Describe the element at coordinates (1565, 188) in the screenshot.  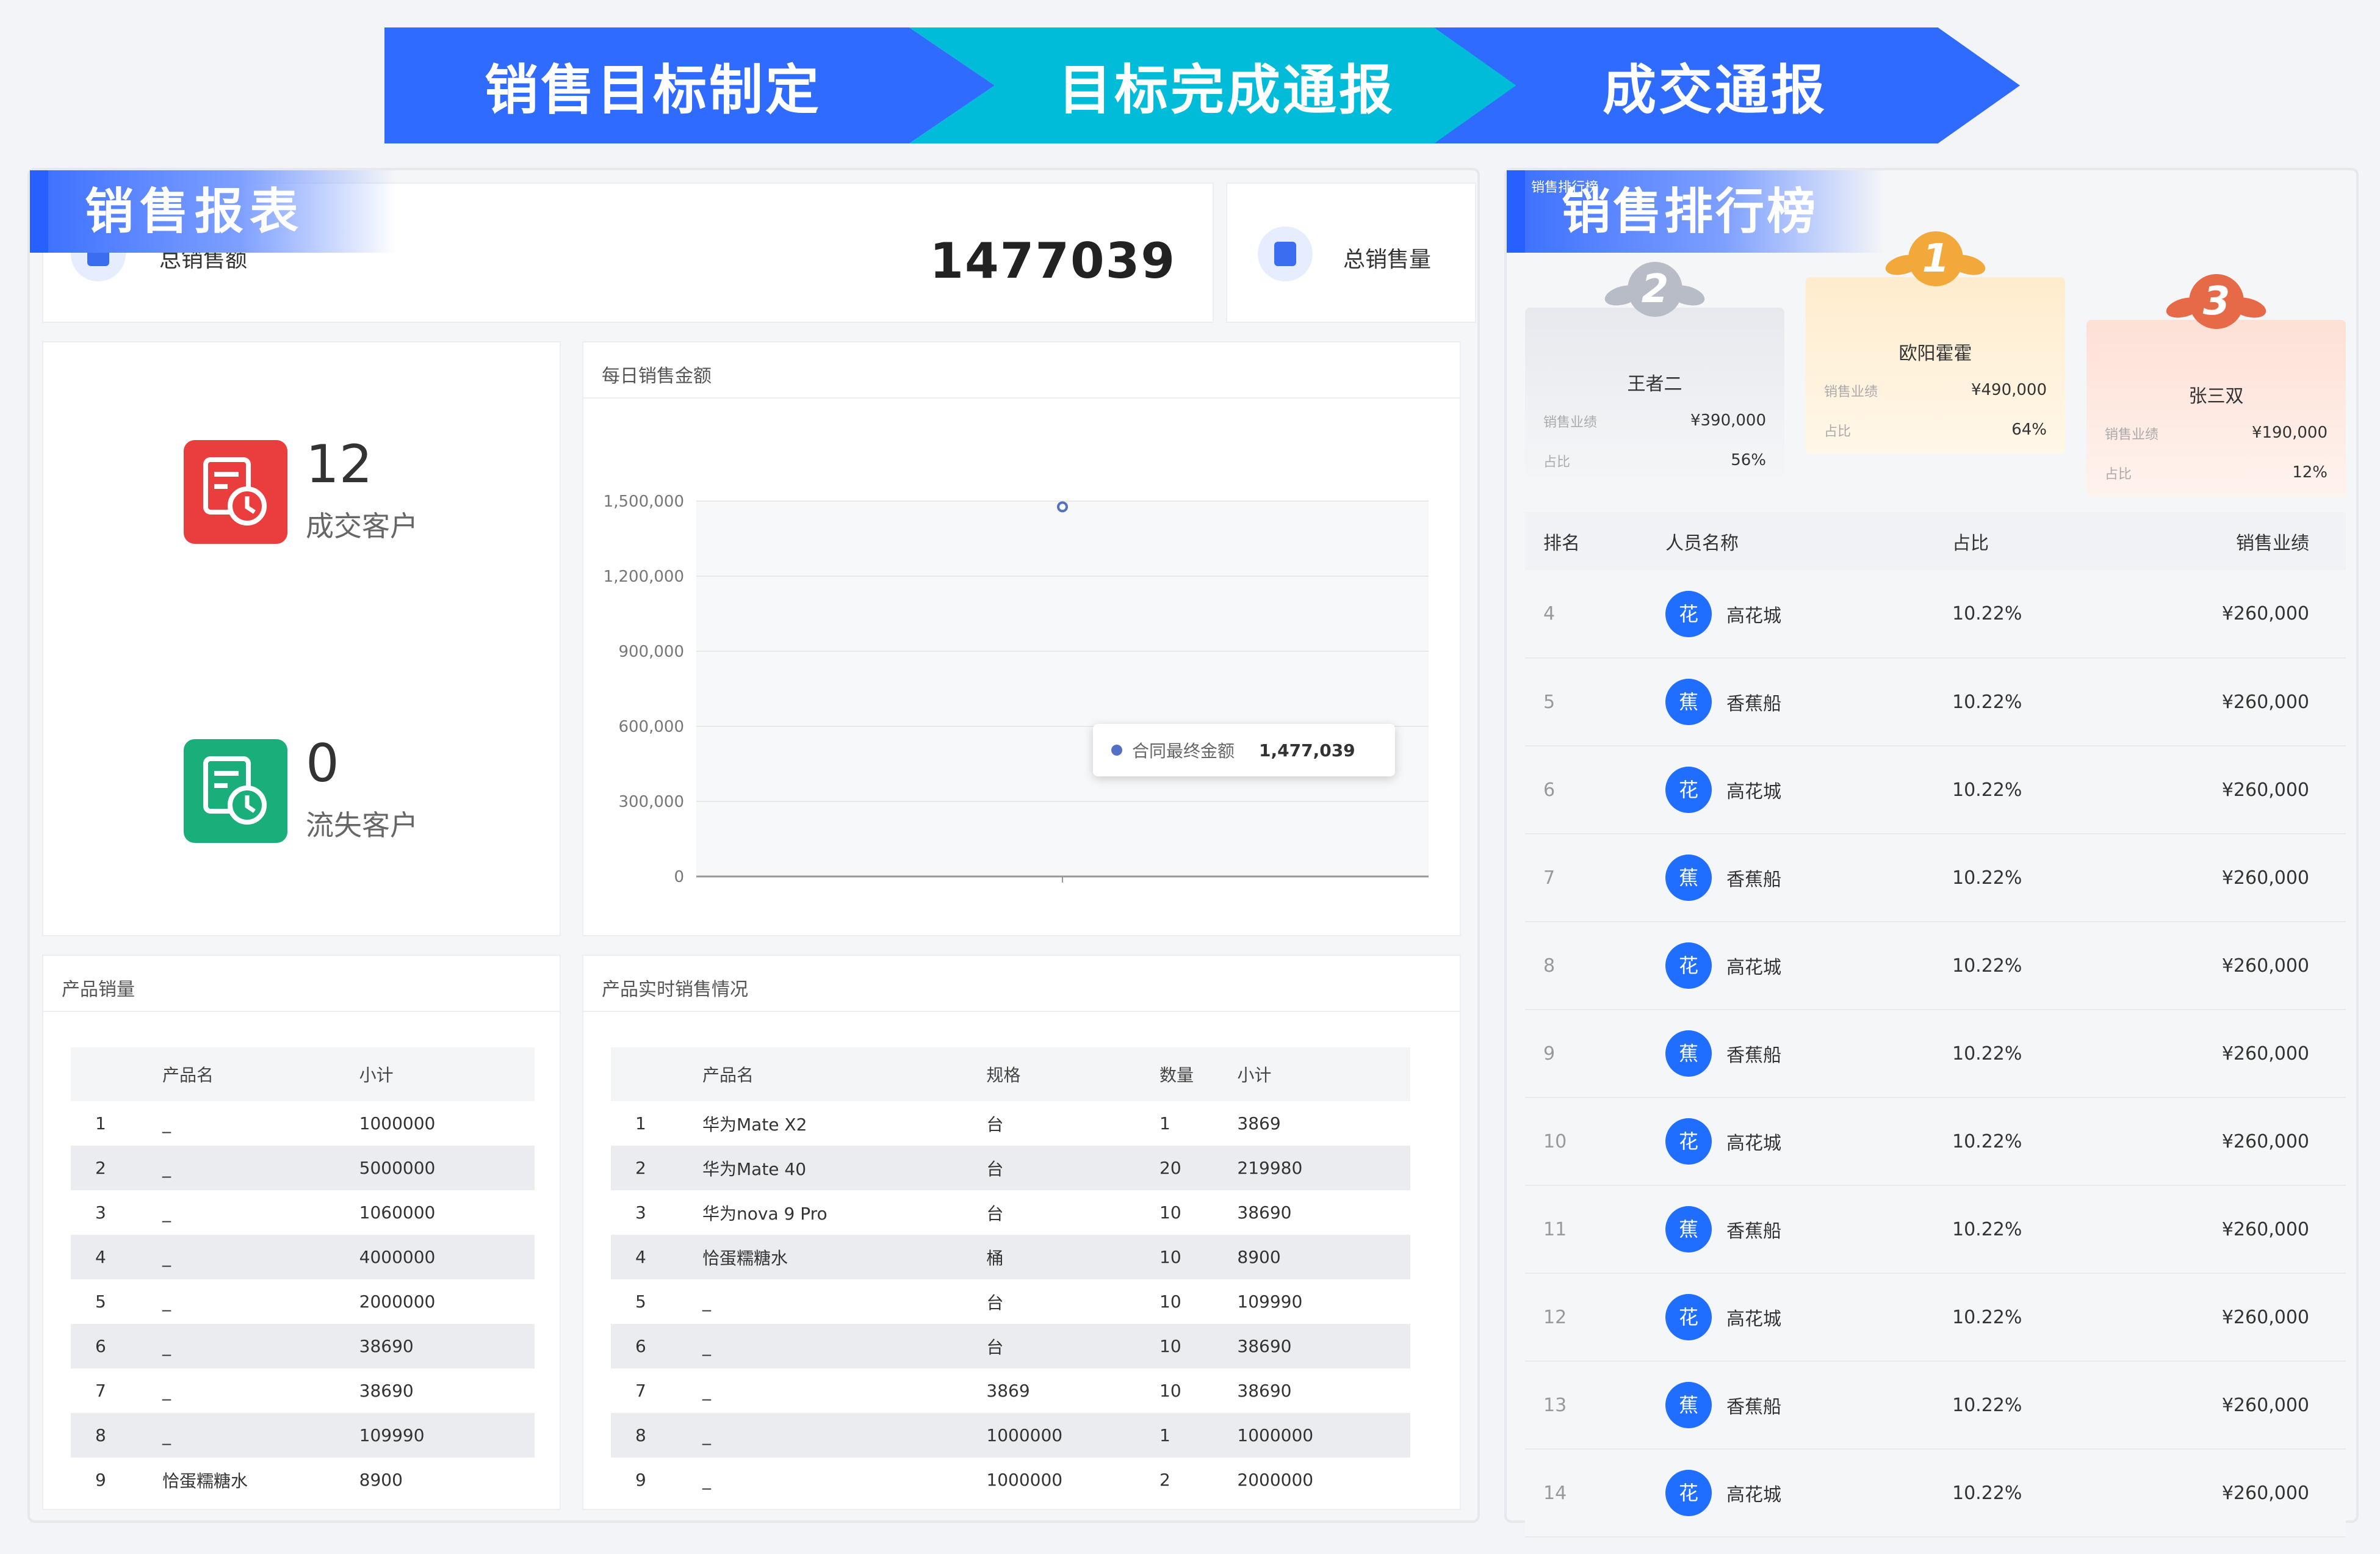
I see `sales-ranking-tag: 销售排行榜` at that location.